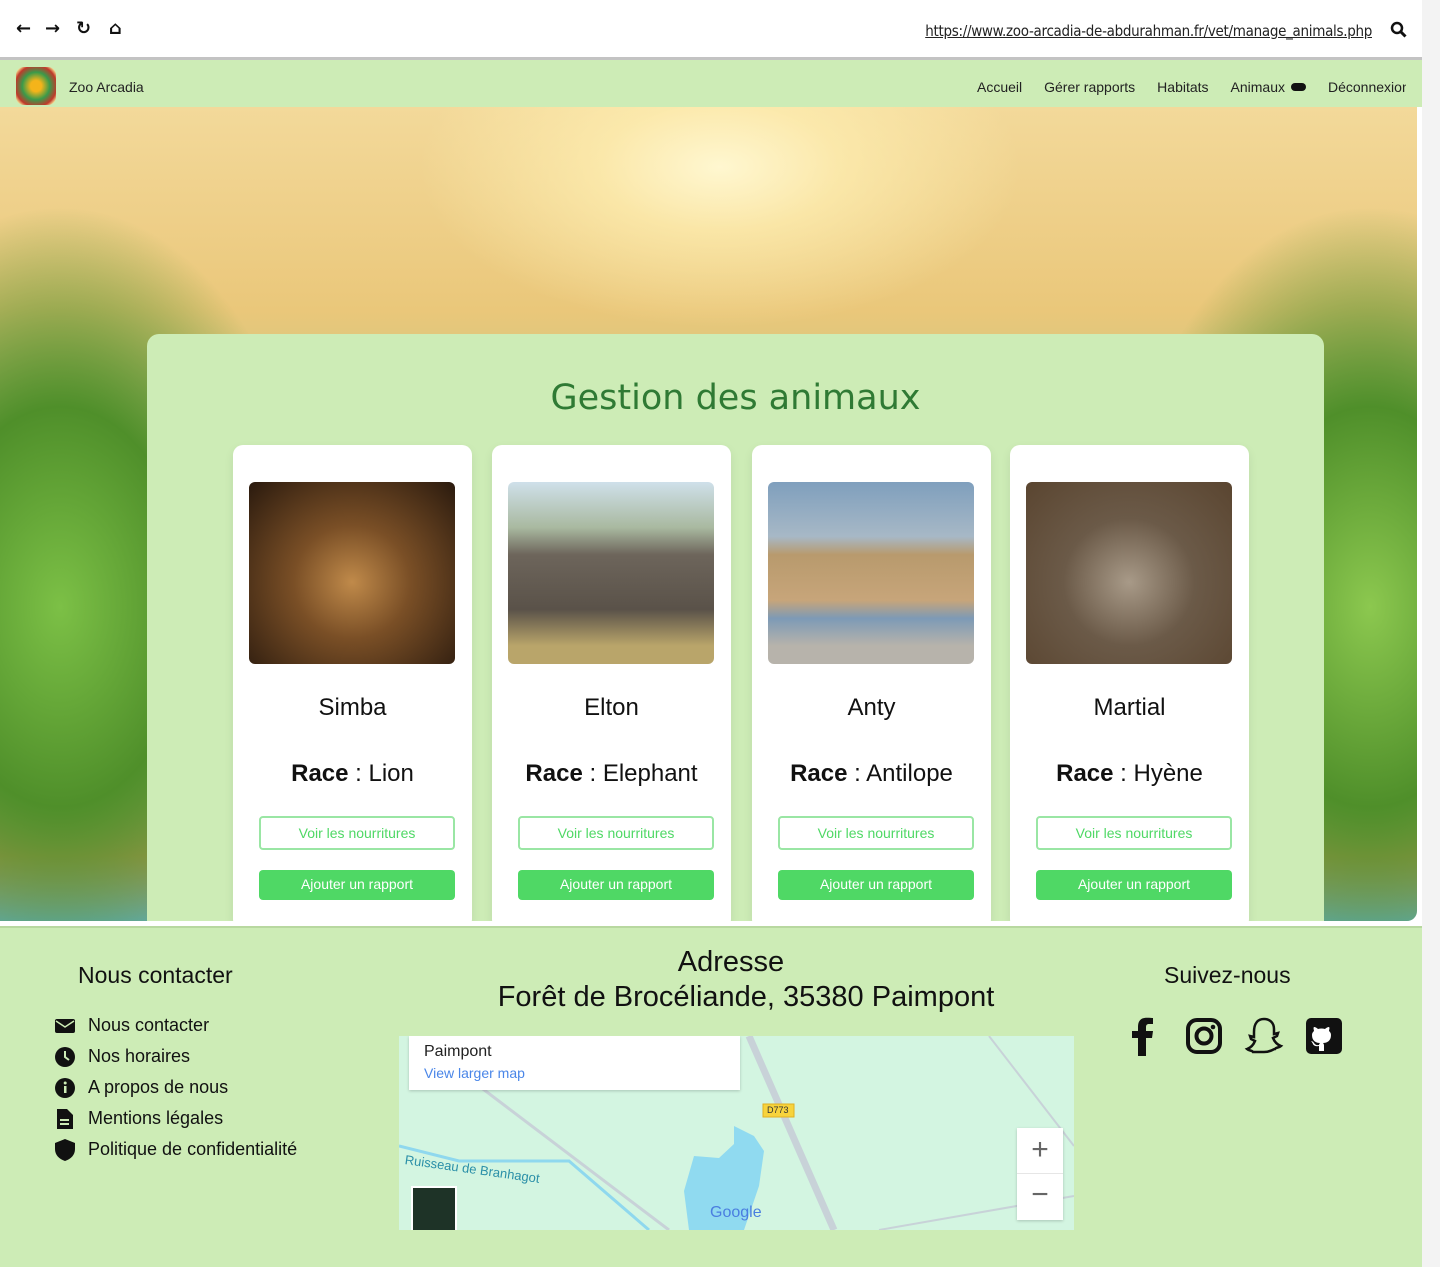  I want to click on zoom-out-button: −, so click(1040, 1197).